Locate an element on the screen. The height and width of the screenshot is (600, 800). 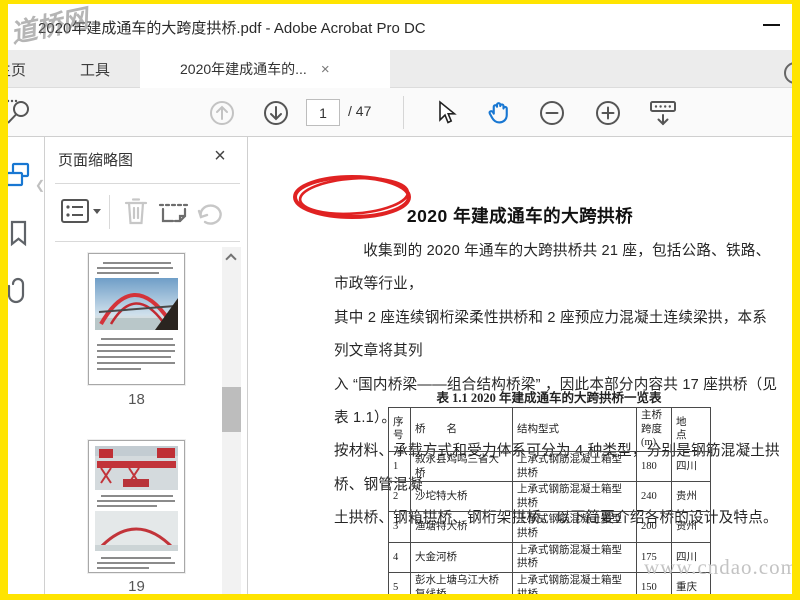
tab-document: 2020年建成通车的... × is located at coordinates (265, 69).